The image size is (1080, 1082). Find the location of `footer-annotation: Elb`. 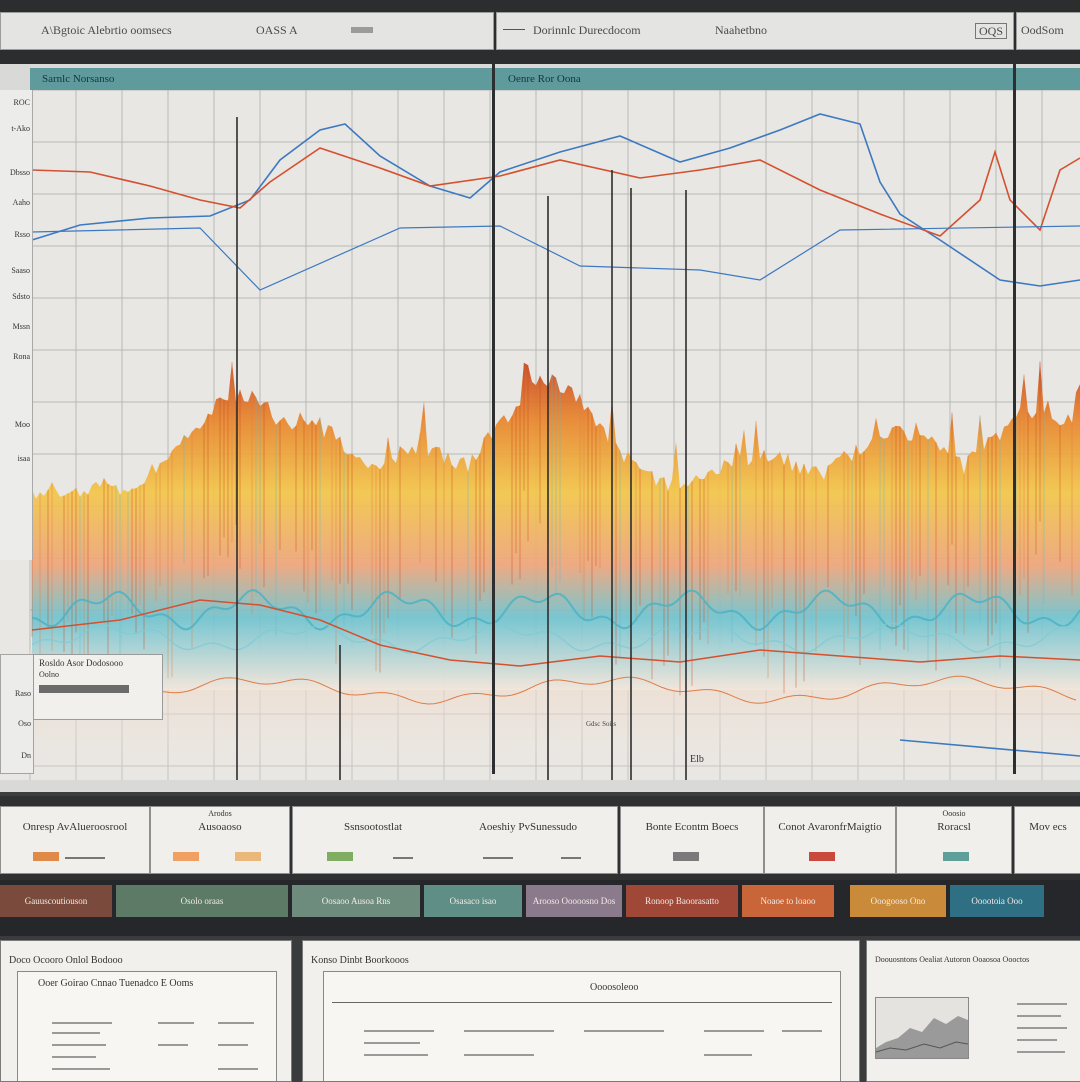

footer-annotation: Elb is located at coordinates (697, 759).